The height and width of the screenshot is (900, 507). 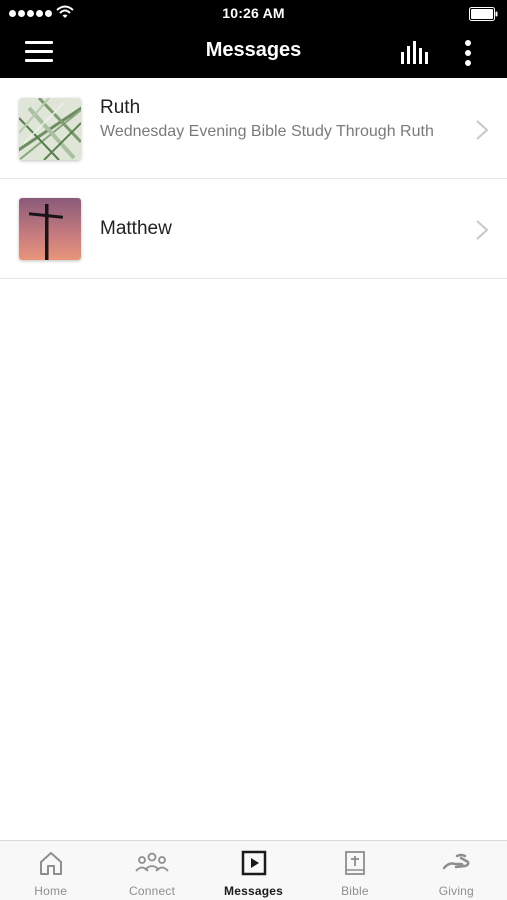 I want to click on series-title: Matthew, so click(x=136, y=228).